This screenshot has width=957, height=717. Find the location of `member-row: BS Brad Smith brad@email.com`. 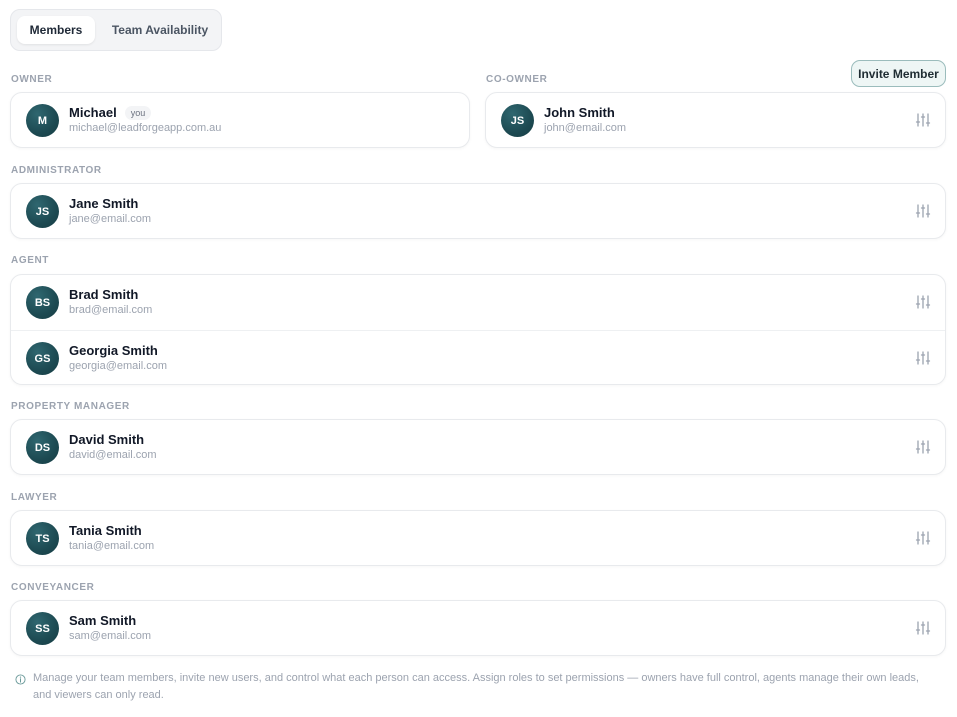

member-row: BS Brad Smith brad@email.com is located at coordinates (478, 302).